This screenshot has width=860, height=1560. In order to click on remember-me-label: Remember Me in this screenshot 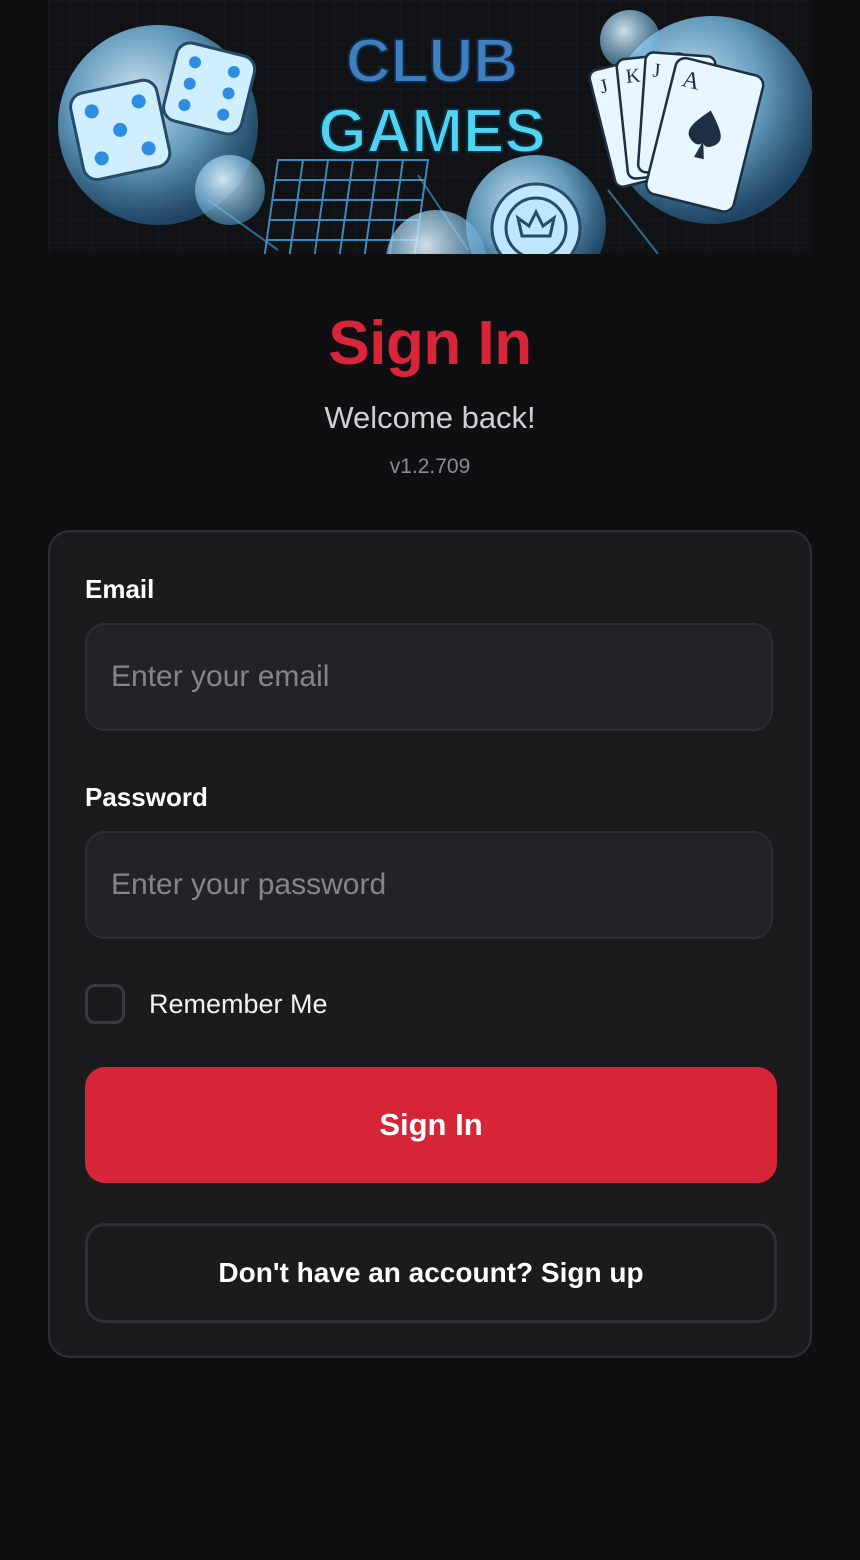, I will do `click(238, 1004)`.